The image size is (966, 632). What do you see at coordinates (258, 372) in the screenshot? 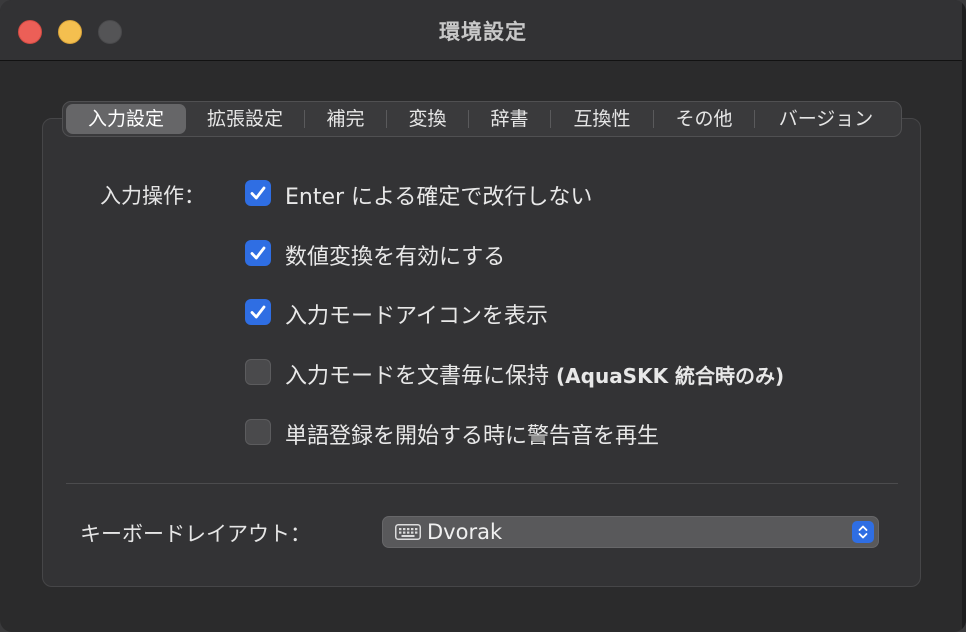
I see `keep-mode-per-document-checkbox` at bounding box center [258, 372].